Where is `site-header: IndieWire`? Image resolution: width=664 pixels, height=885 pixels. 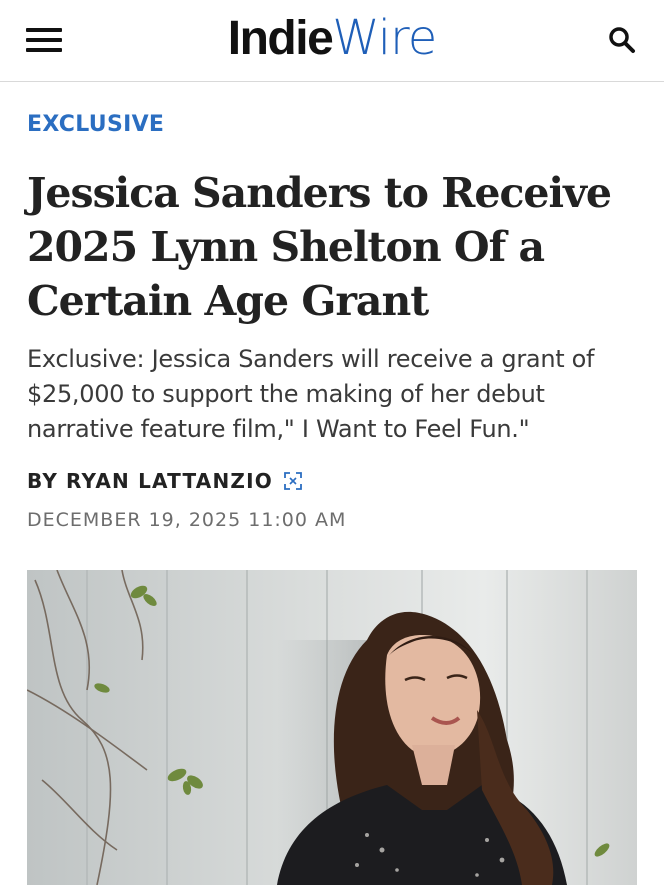
site-header: IndieWire is located at coordinates (332, 41).